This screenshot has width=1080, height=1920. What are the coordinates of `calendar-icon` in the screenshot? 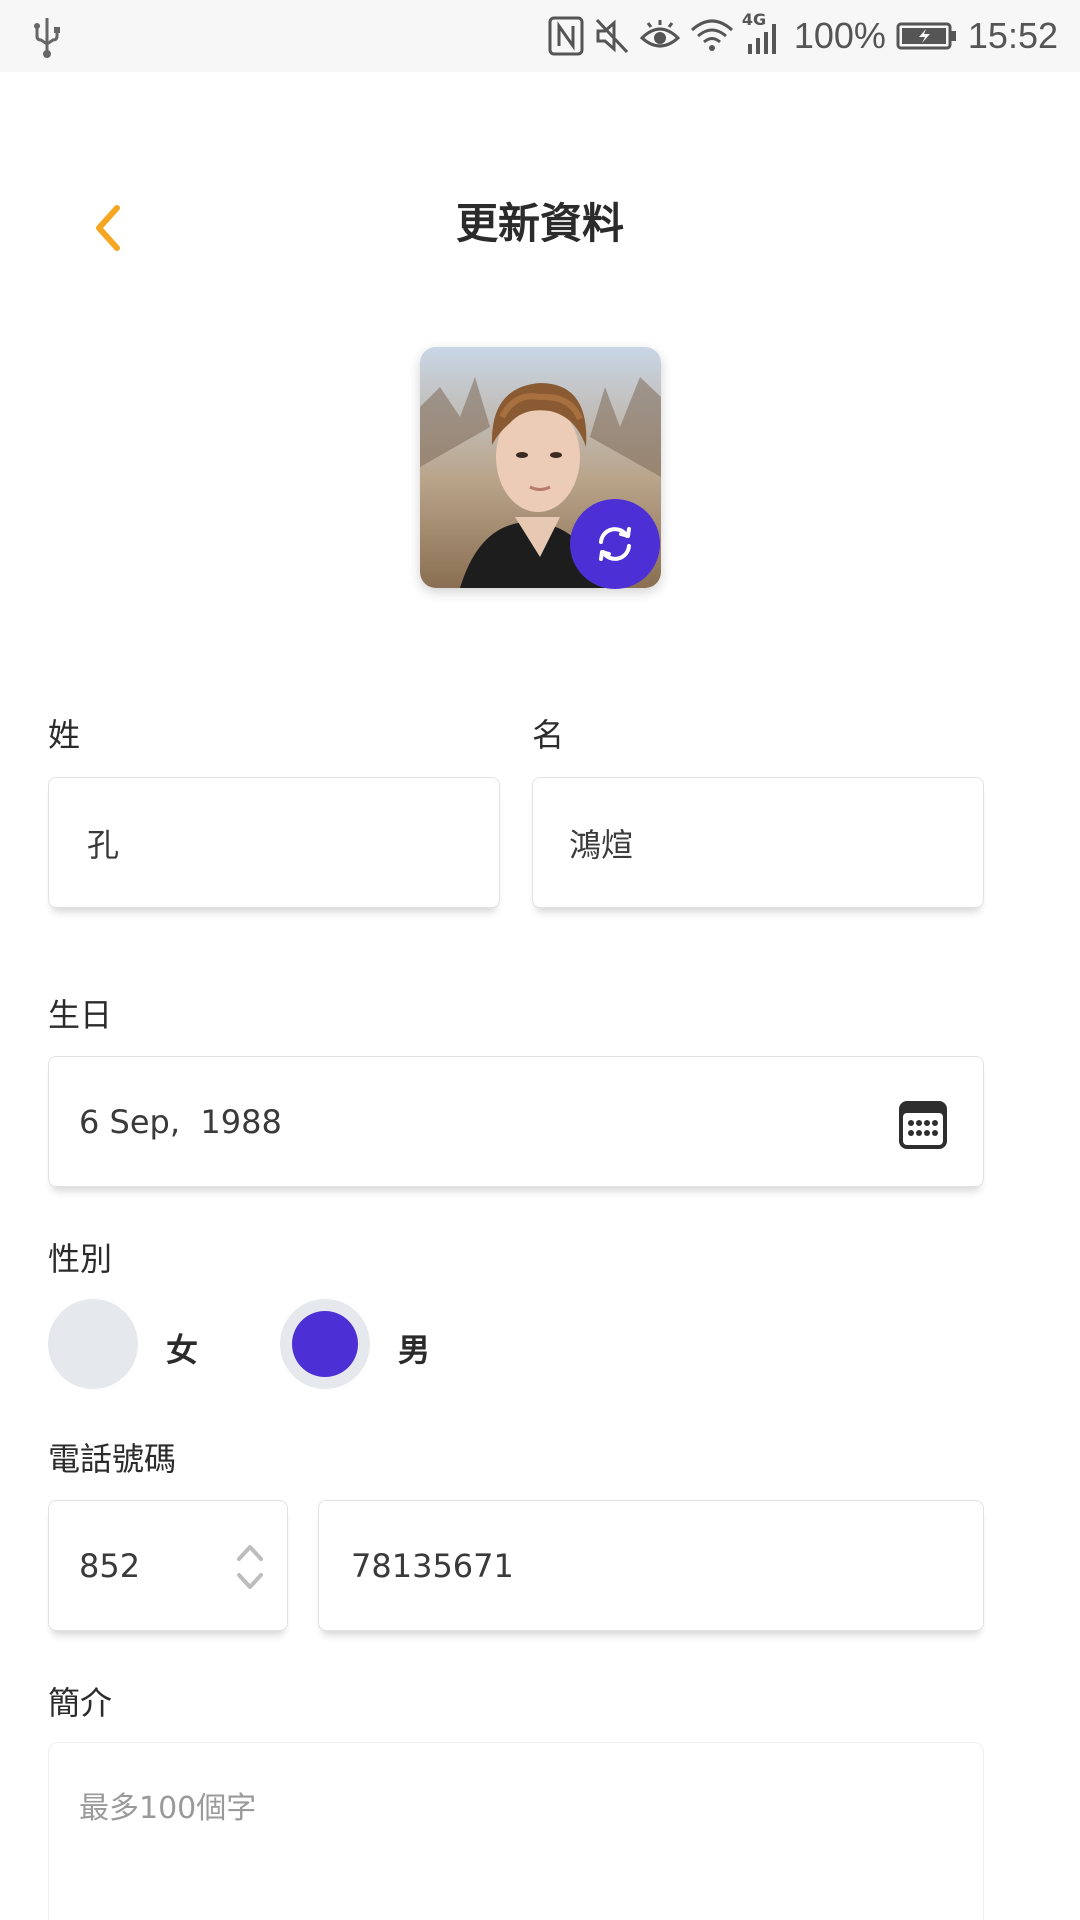 It's located at (923, 1126).